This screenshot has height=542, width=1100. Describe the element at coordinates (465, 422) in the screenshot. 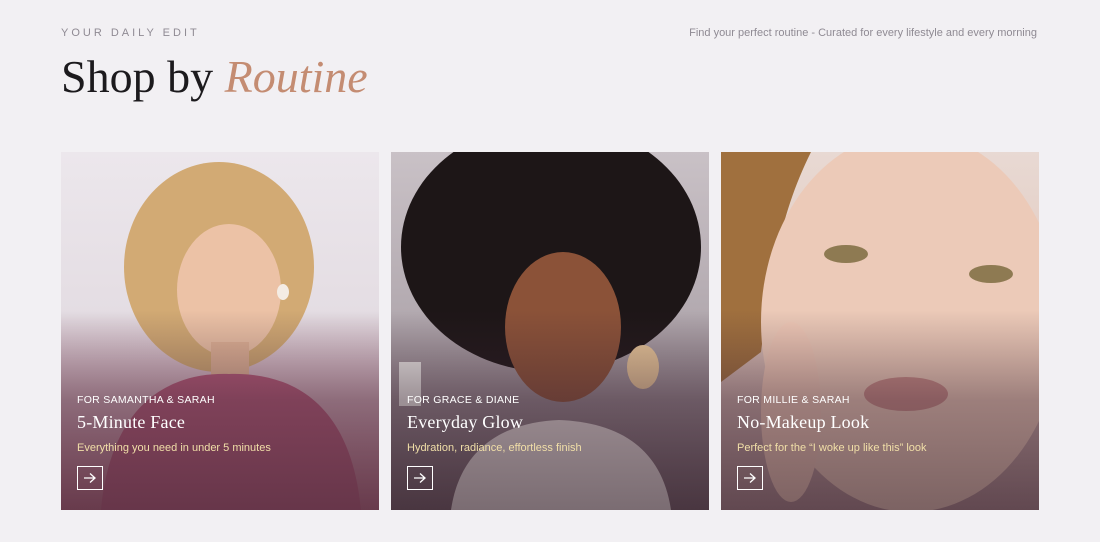

I see `card-title: Everyday Glow` at that location.